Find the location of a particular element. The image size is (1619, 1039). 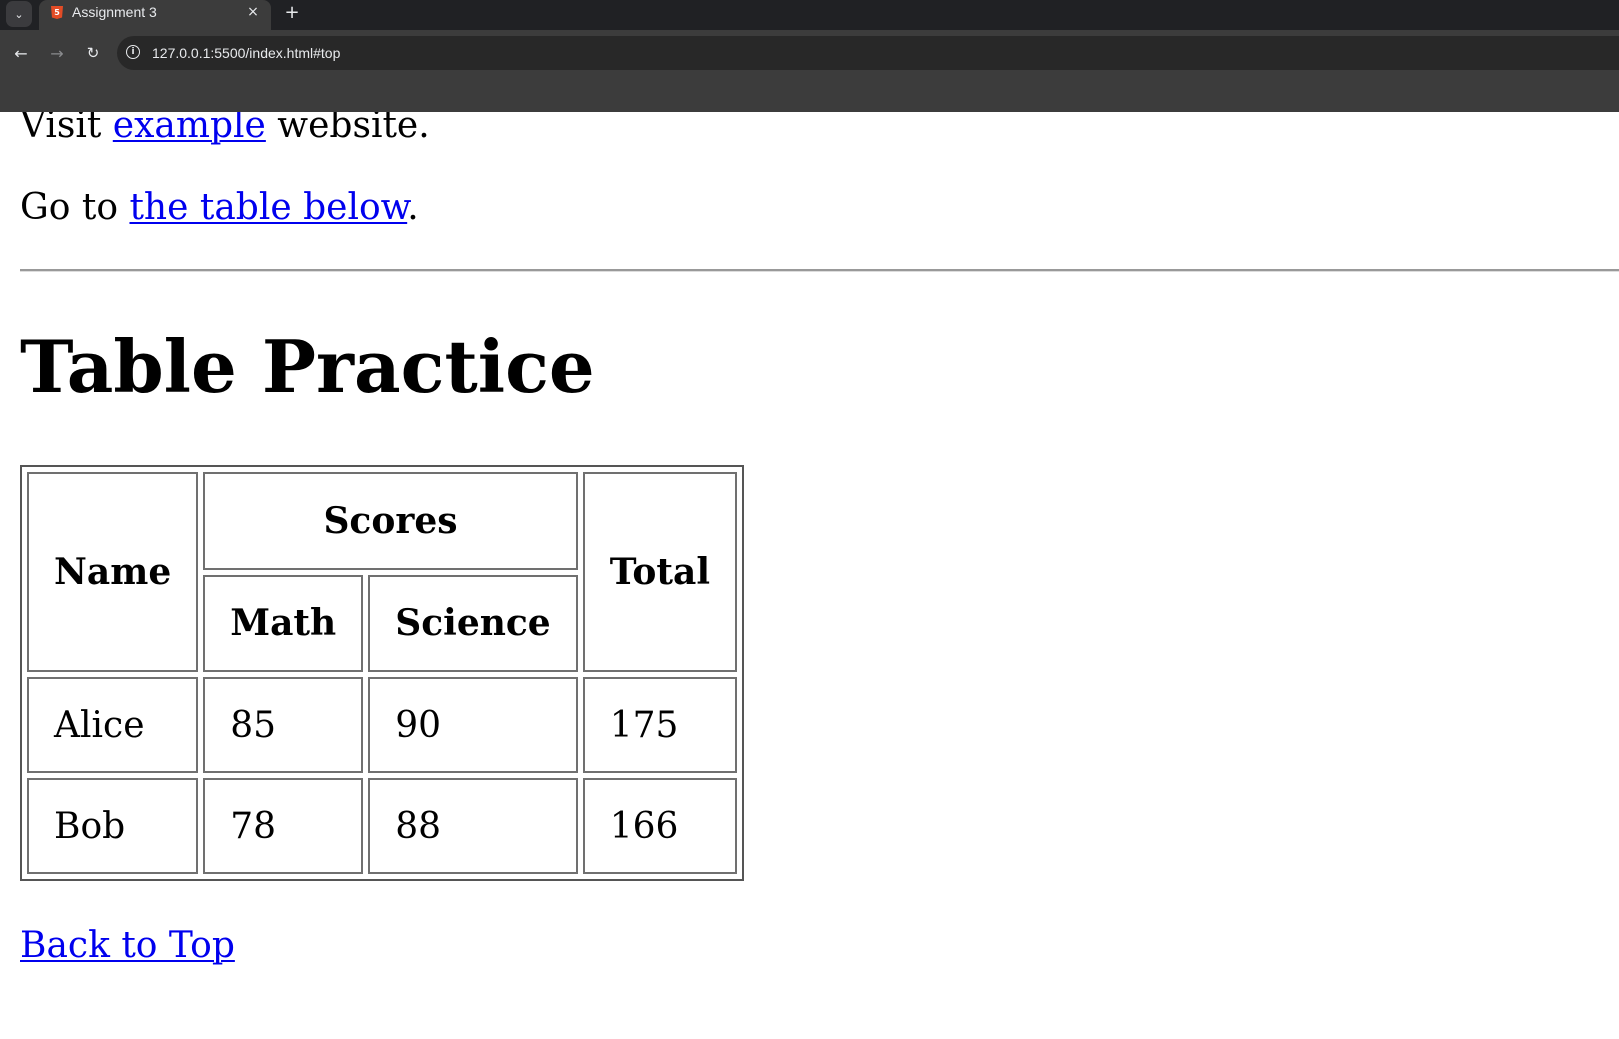

tab-strip: ⌄ 5 Assignment 3 × + is located at coordinates (809, 15).